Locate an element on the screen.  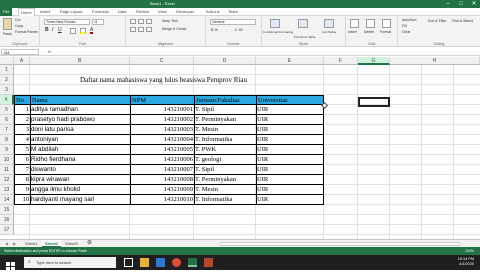
row-header: 10 is located at coordinates (7, 160).